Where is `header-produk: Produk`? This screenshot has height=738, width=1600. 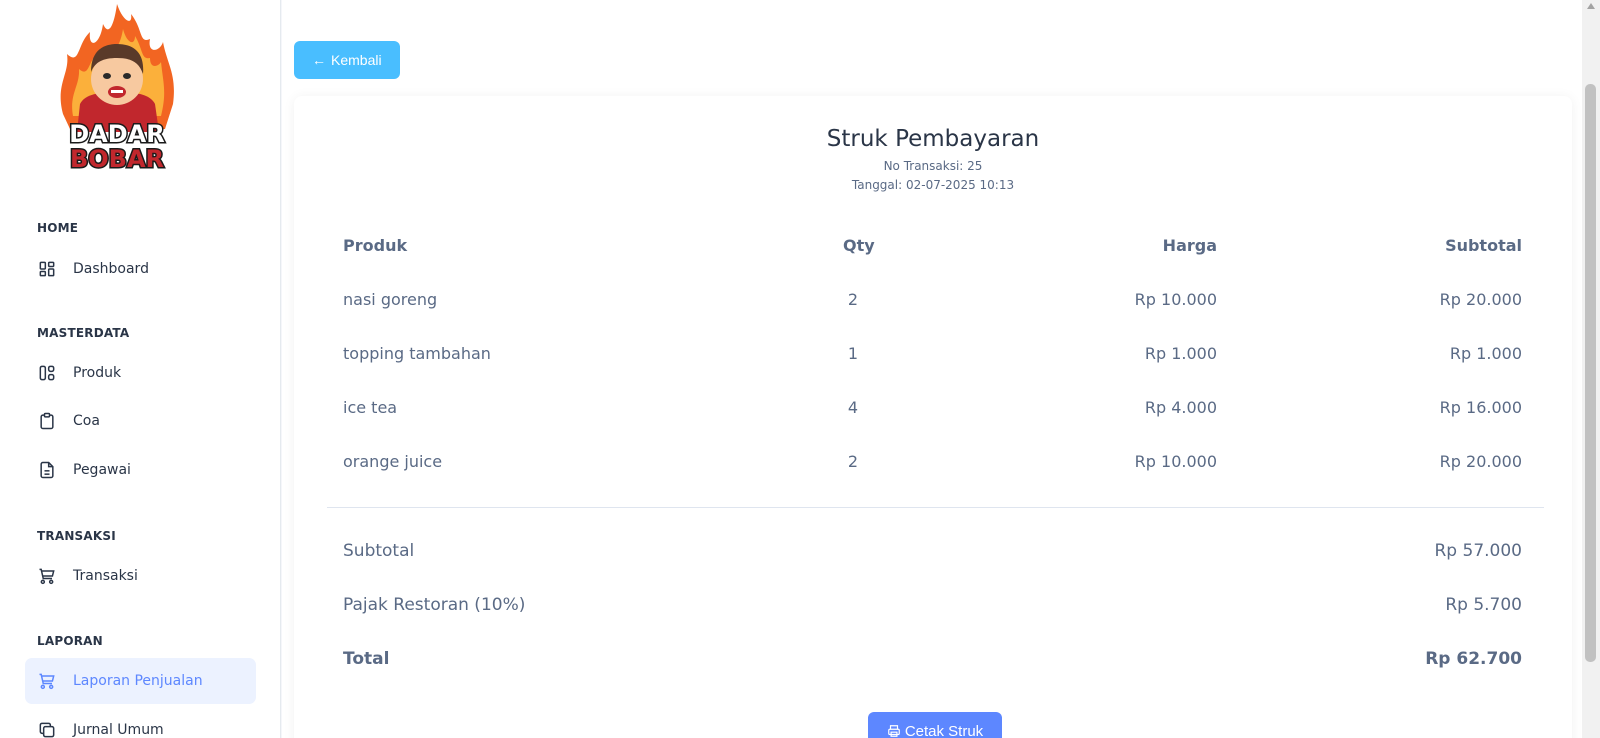 header-produk: Produk is located at coordinates (375, 245).